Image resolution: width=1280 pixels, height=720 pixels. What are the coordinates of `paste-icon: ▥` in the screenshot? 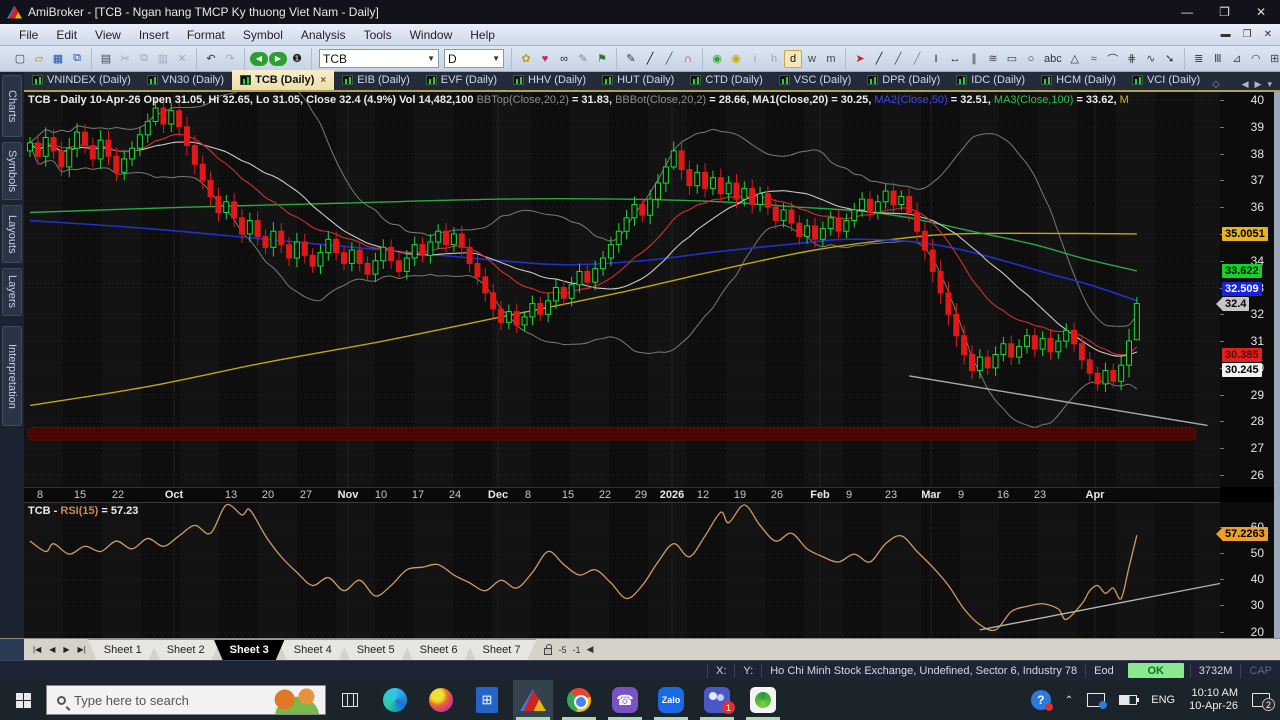 It's located at (163, 59).